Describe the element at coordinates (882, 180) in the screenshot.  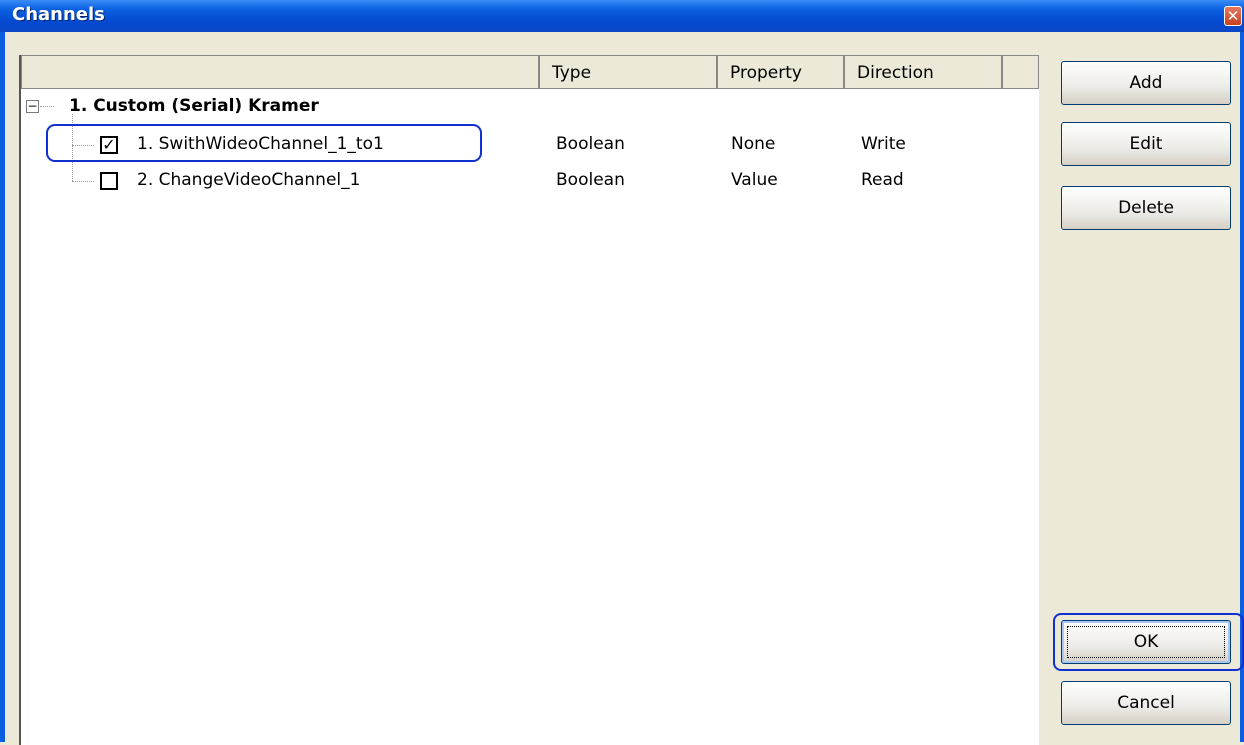
I see `channel-direction-2: Read` at that location.